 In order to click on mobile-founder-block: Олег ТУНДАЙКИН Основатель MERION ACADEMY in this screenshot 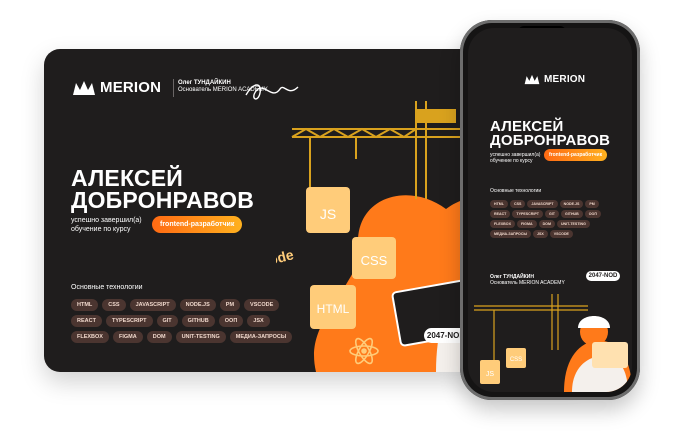, I will do `click(527, 280)`.